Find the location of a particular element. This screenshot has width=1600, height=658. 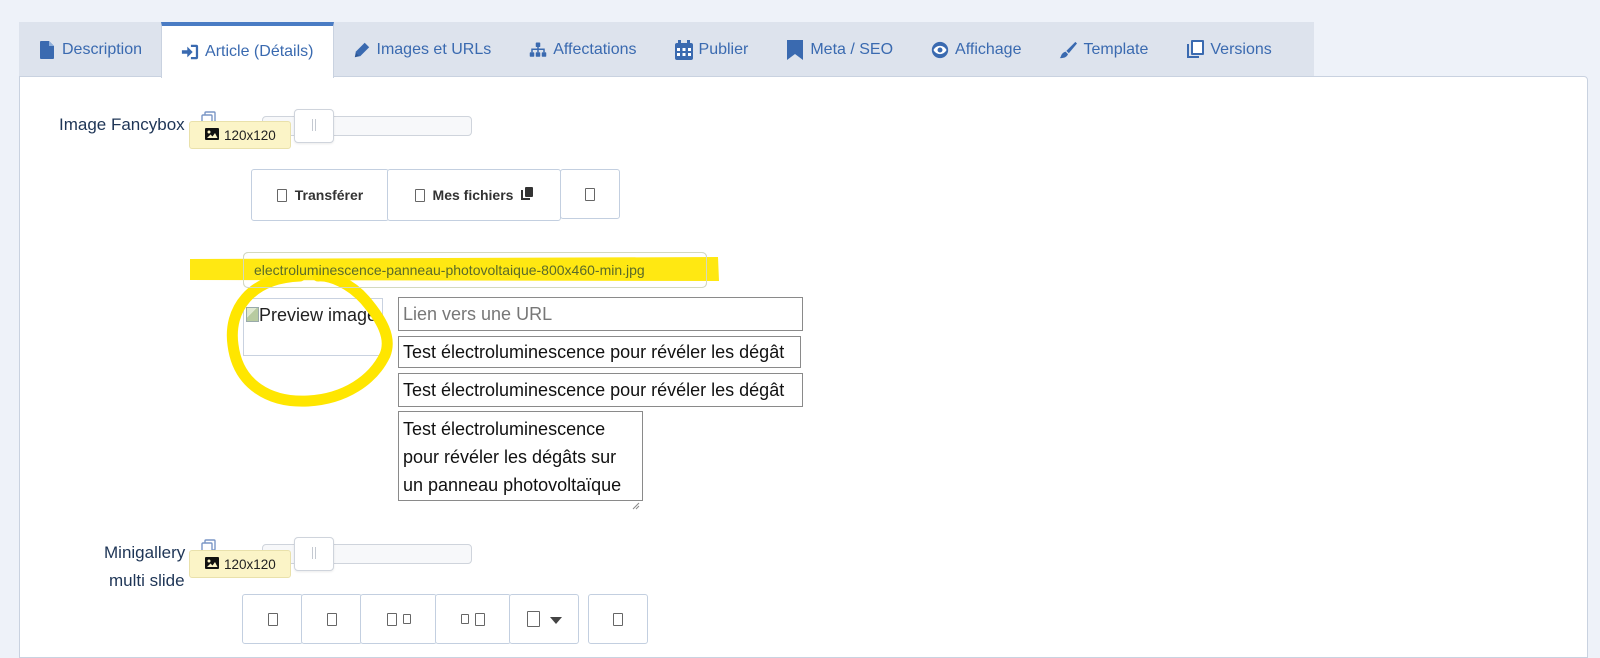

tab-label: Versions is located at coordinates (1241, 49).